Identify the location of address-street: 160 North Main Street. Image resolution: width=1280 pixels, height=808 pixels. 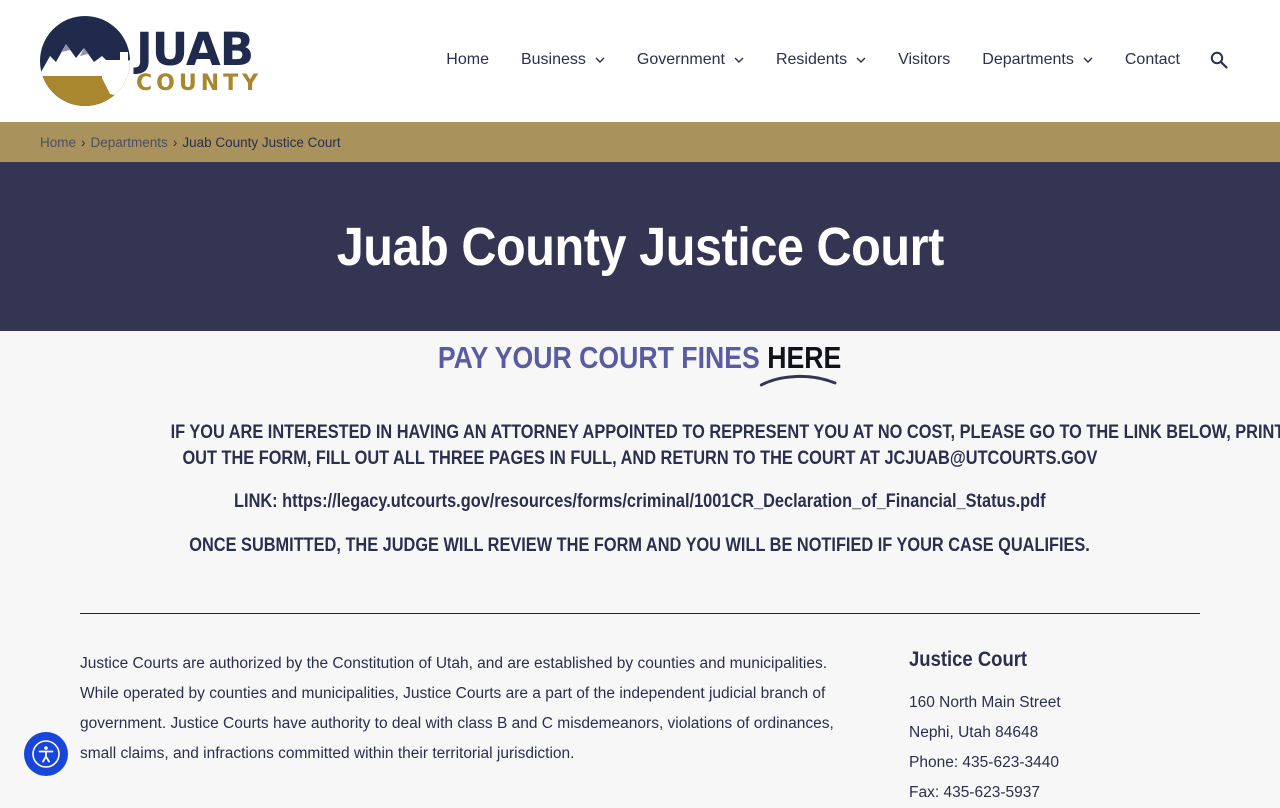
(985, 702).